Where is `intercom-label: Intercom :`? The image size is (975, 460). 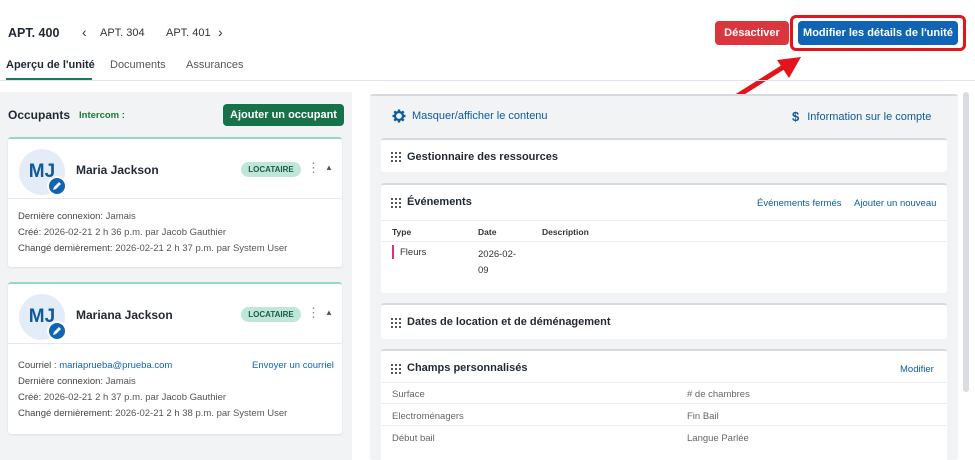 intercom-label: Intercom : is located at coordinates (102, 115).